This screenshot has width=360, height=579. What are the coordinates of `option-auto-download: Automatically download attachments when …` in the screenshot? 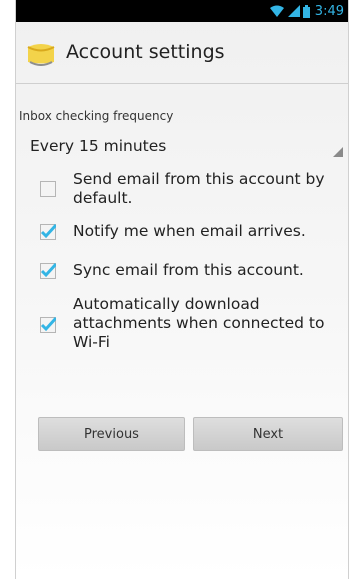 It's located at (190, 325).